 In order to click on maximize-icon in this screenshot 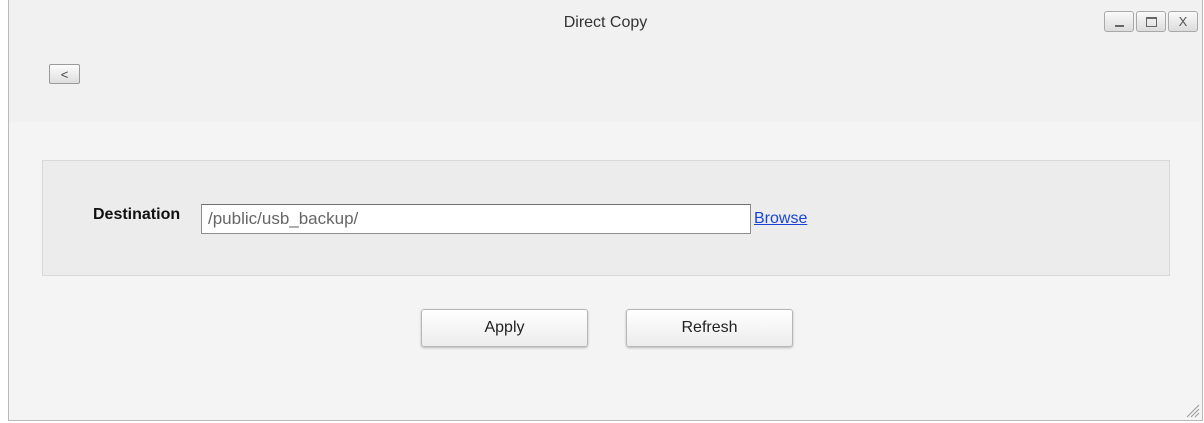, I will do `click(1151, 21)`.